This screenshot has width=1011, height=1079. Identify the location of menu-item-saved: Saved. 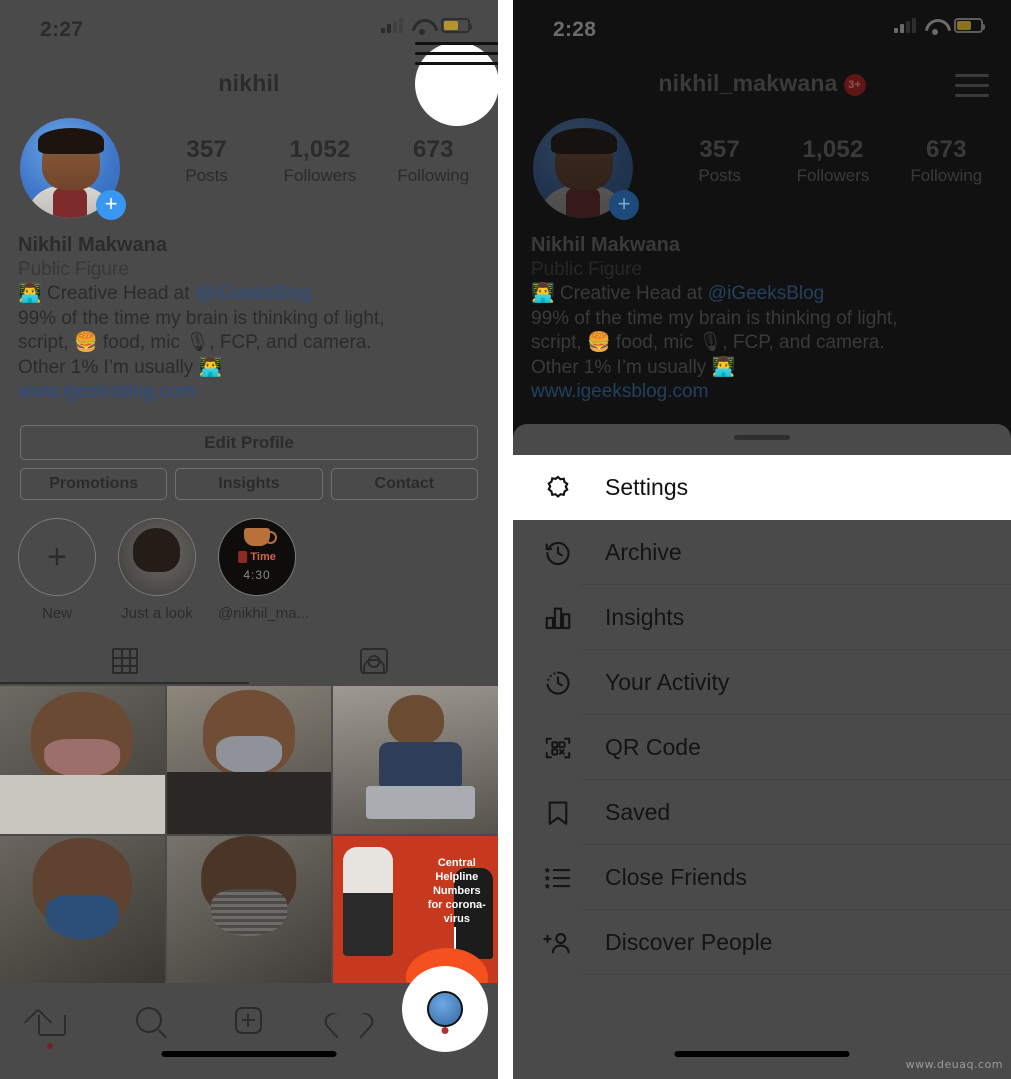
(762, 812).